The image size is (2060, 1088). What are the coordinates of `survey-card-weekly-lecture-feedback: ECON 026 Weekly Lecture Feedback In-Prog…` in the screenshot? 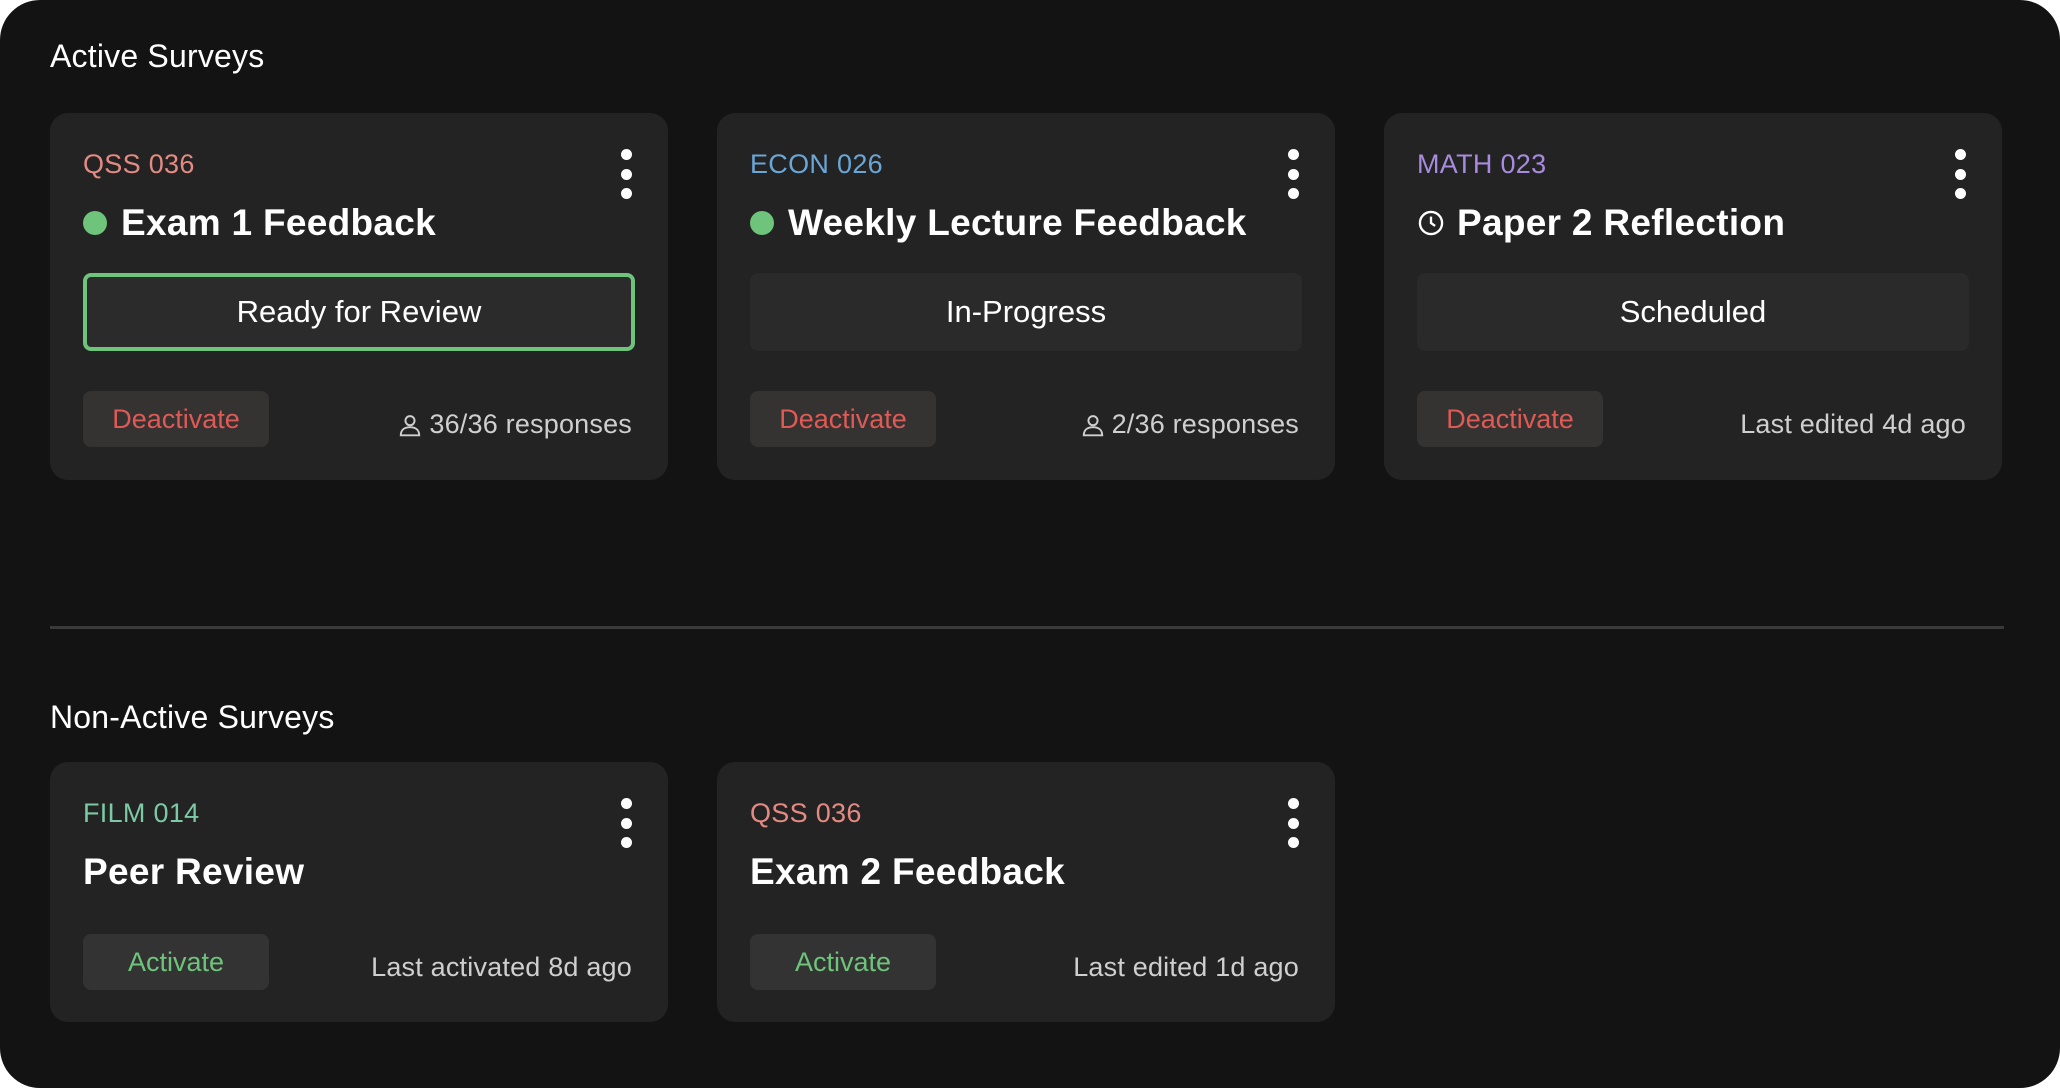 It's located at (1026, 296).